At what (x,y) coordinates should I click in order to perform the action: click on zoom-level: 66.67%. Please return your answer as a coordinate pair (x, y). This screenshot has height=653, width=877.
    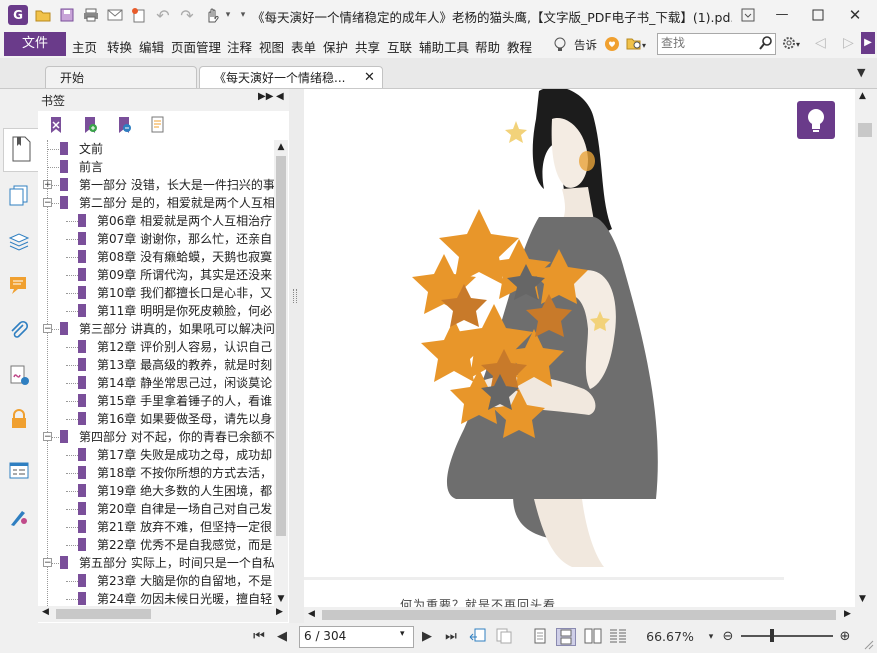
    Looking at the image, I should click on (670, 637).